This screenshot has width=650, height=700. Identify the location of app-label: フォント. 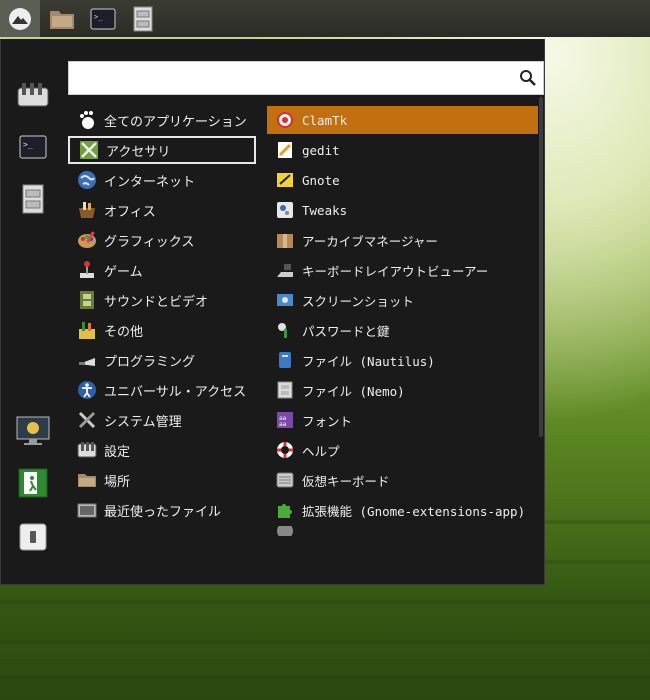
(327, 421).